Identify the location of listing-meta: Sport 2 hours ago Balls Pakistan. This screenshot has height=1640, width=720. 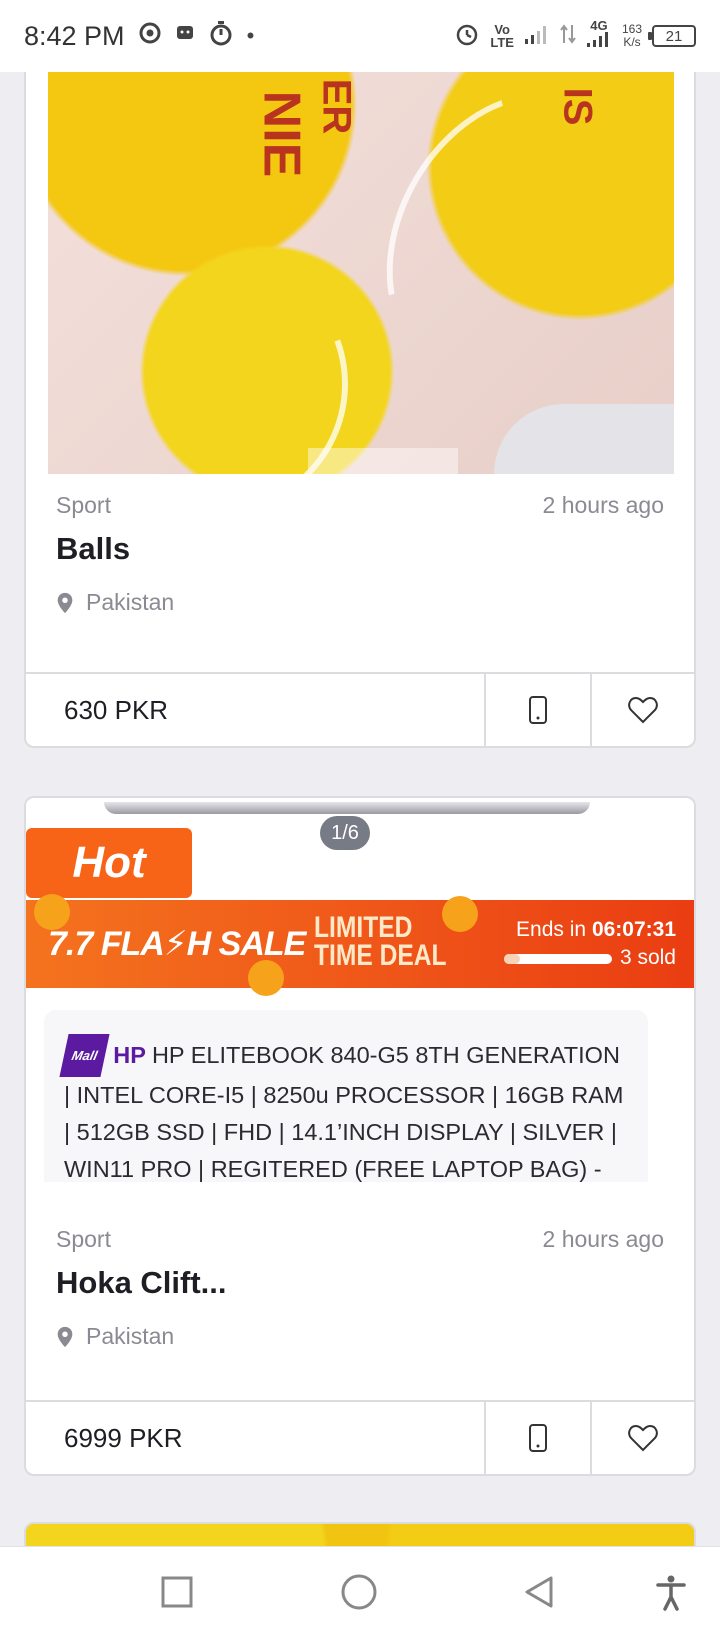
(360, 554).